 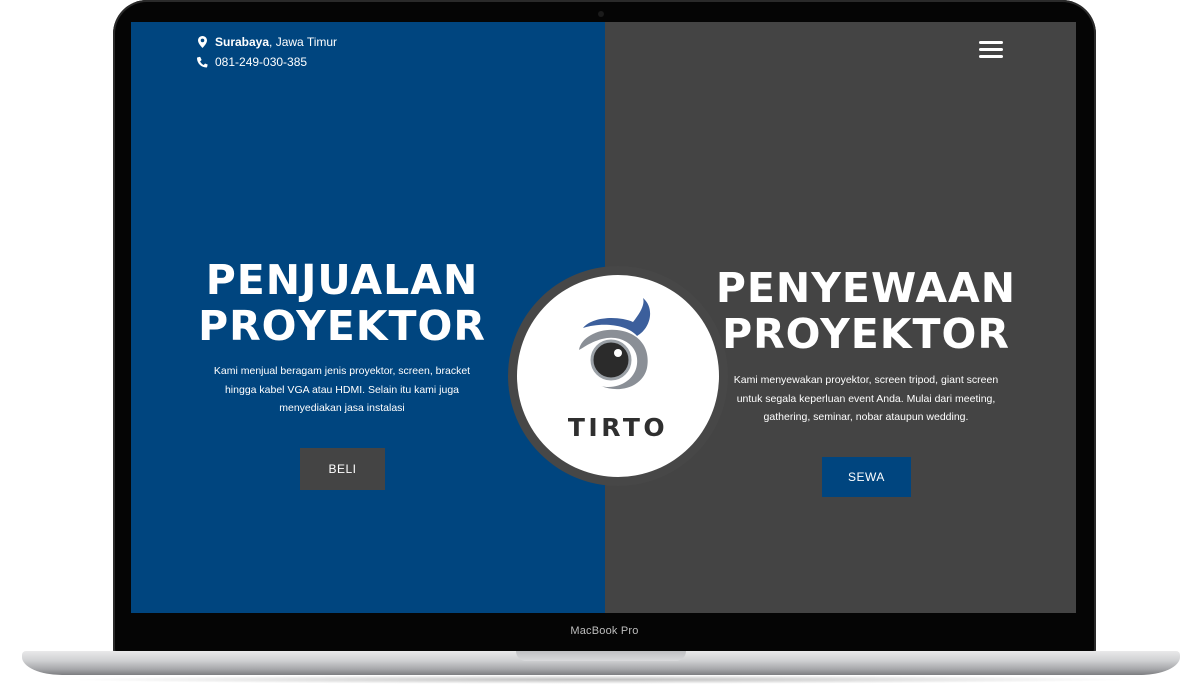 What do you see at coordinates (342, 325) in the screenshot?
I see `sales-title-line2: PROYEKTOR` at bounding box center [342, 325].